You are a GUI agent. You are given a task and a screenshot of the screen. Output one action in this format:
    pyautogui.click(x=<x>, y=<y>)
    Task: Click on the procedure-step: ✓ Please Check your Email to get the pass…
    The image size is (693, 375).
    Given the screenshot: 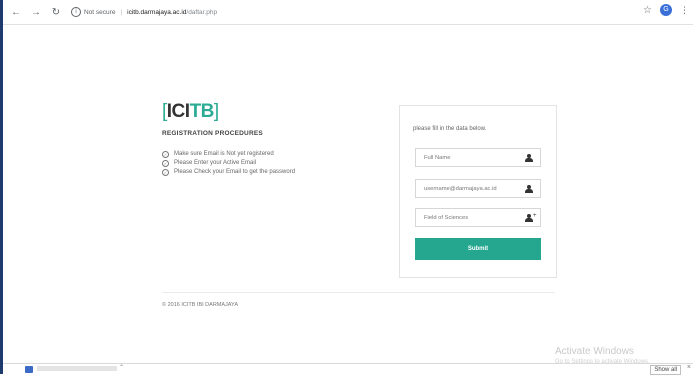 What is the action you would take?
    pyautogui.click(x=228, y=172)
    